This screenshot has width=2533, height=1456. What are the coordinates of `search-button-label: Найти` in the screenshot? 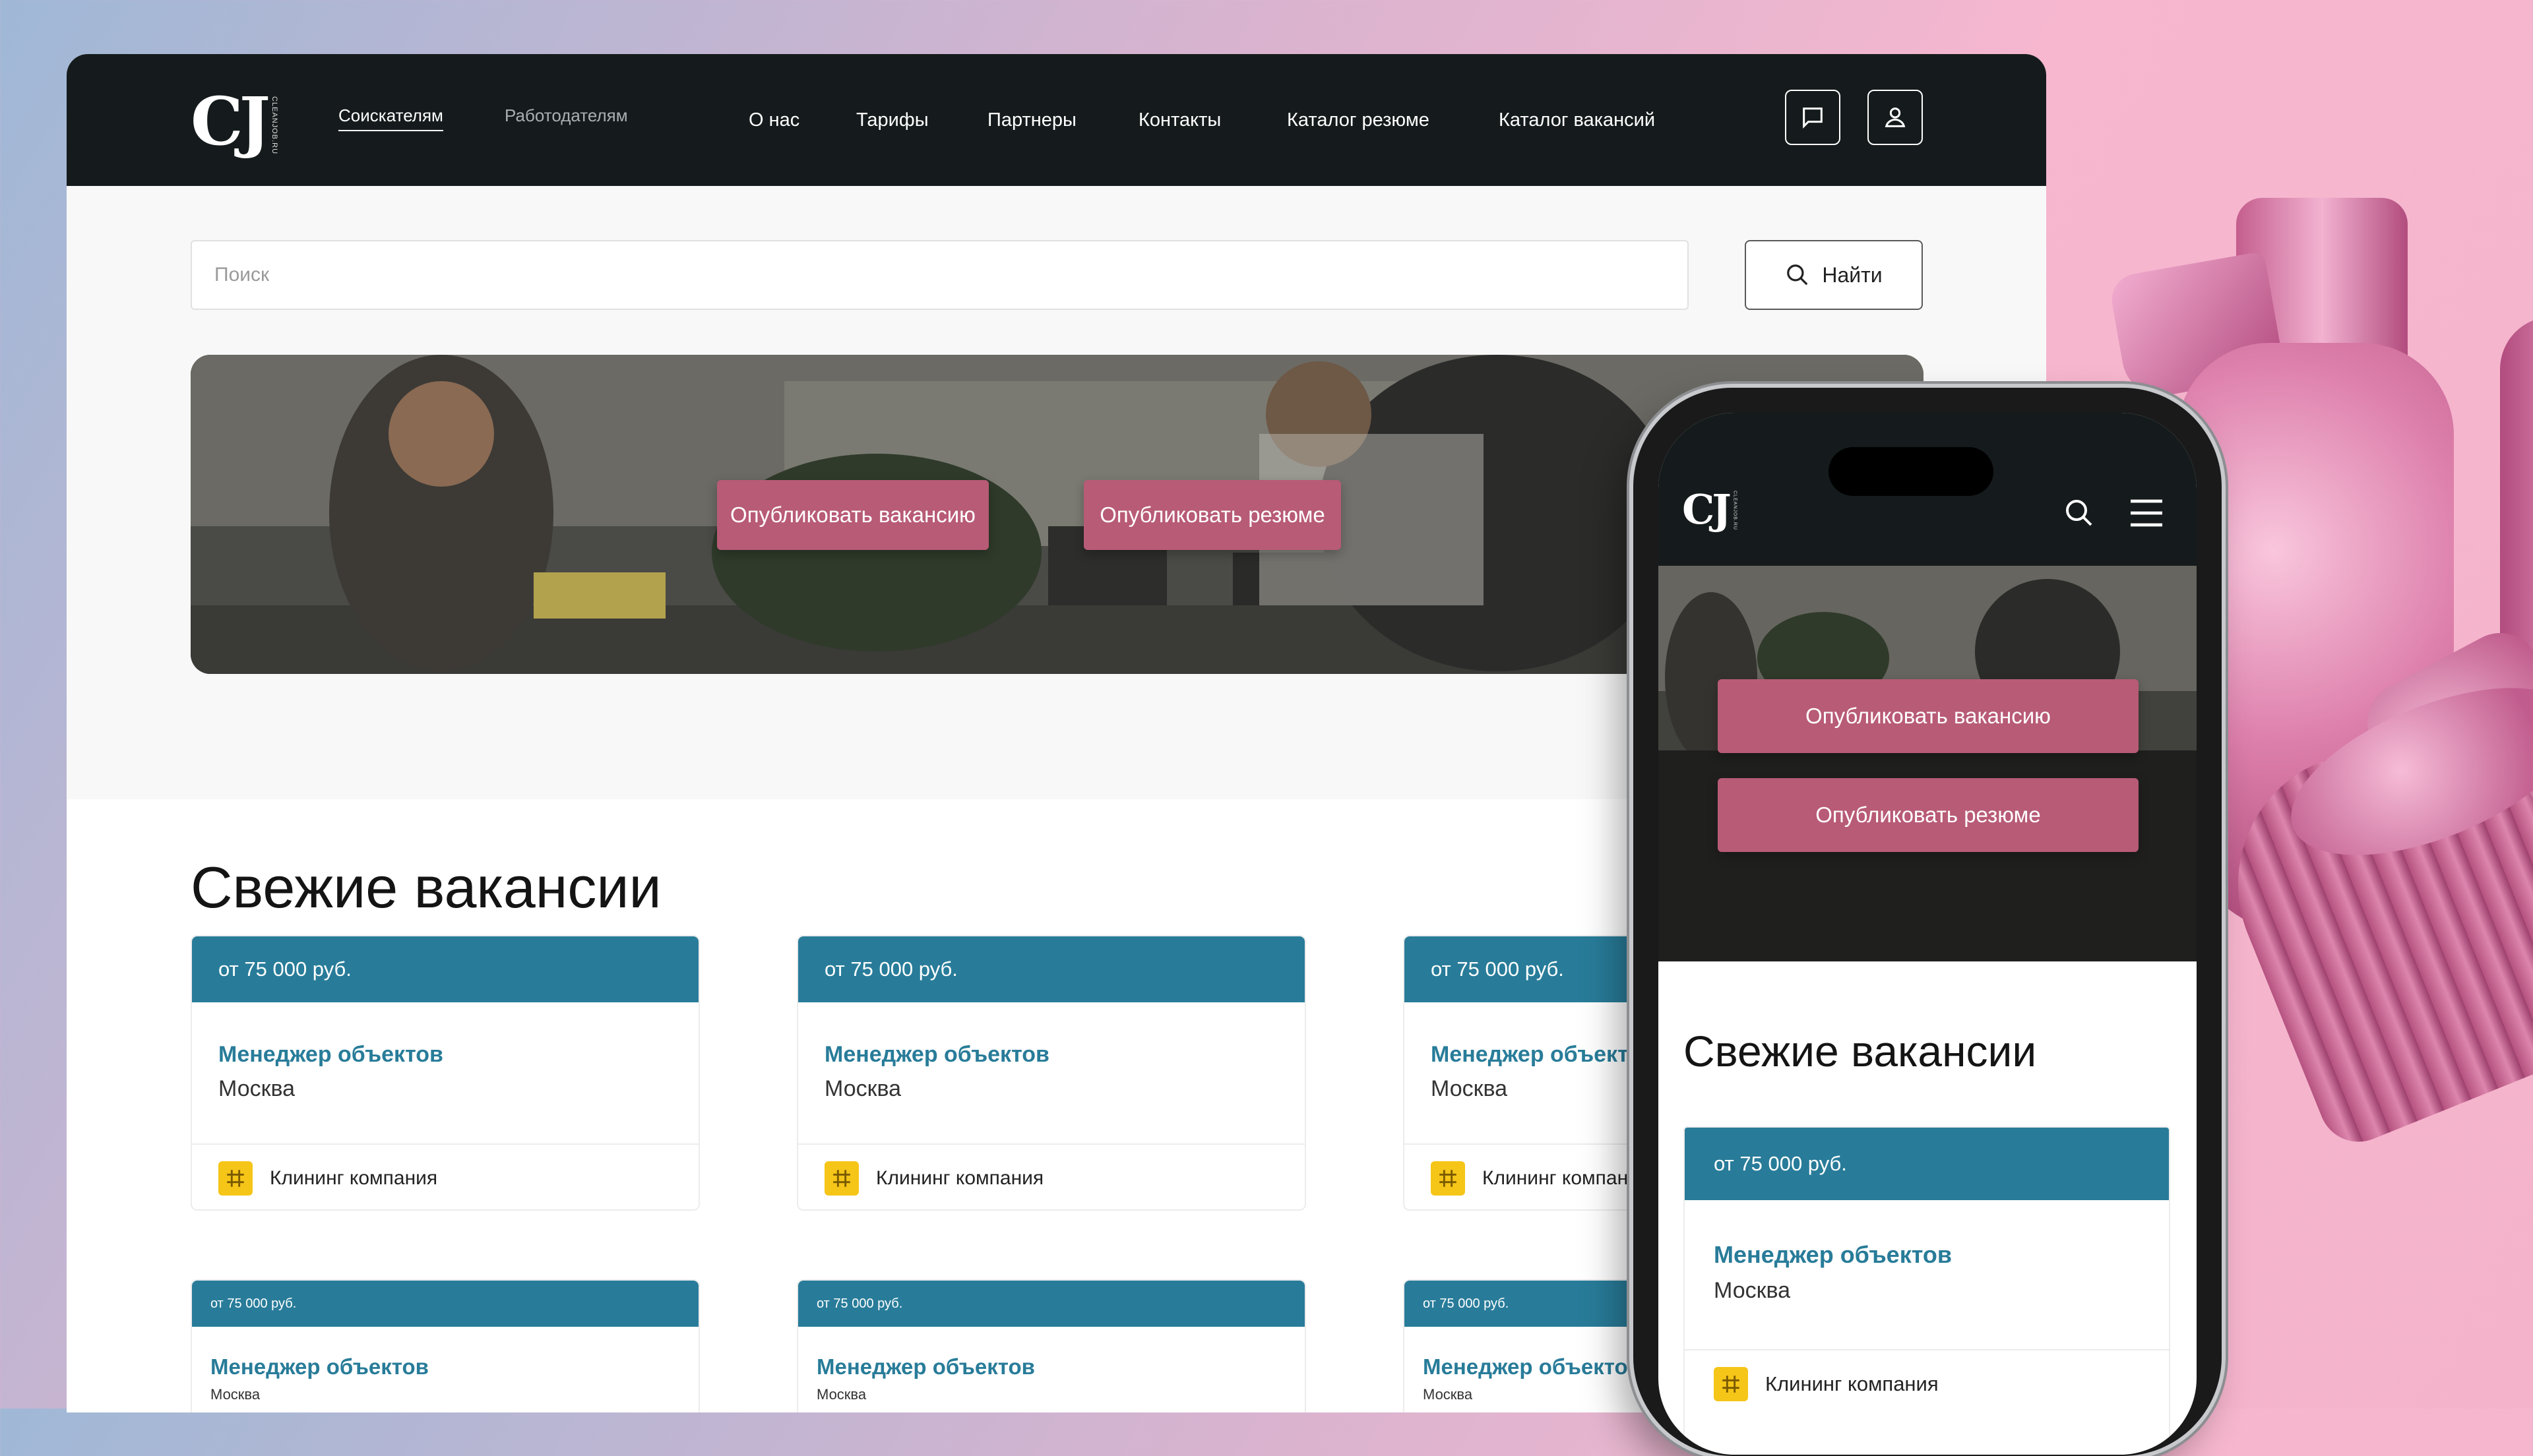 It's located at (1852, 274).